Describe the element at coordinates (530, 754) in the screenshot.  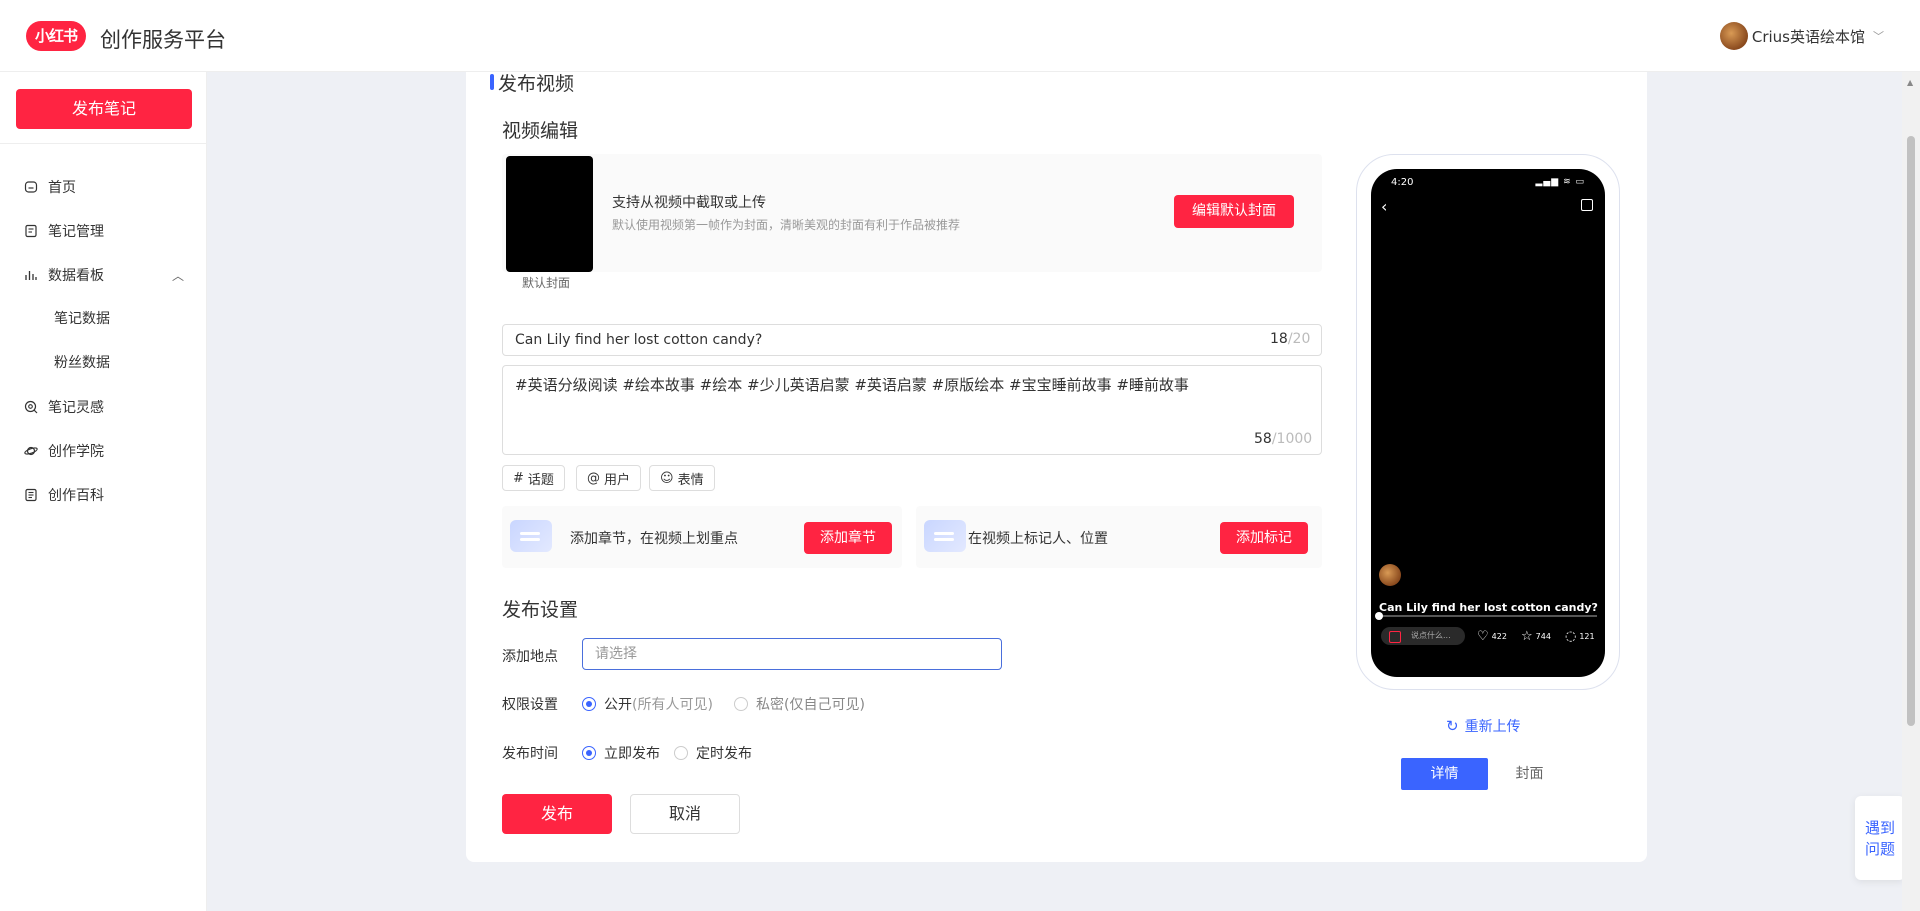
I see `publish-time-label: 发布时间` at that location.